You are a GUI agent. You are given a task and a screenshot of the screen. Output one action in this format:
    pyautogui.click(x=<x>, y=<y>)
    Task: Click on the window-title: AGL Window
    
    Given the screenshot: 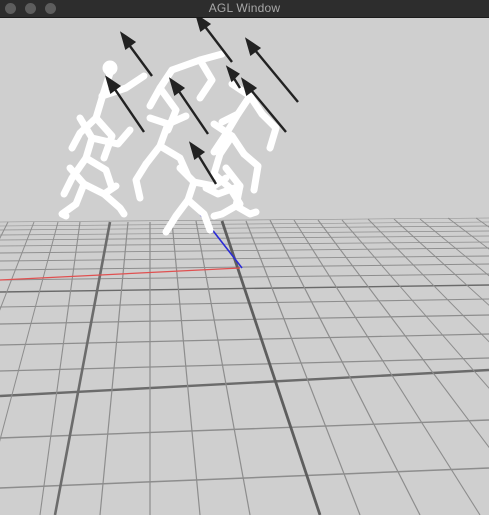 What is the action you would take?
    pyautogui.click(x=244, y=8)
    